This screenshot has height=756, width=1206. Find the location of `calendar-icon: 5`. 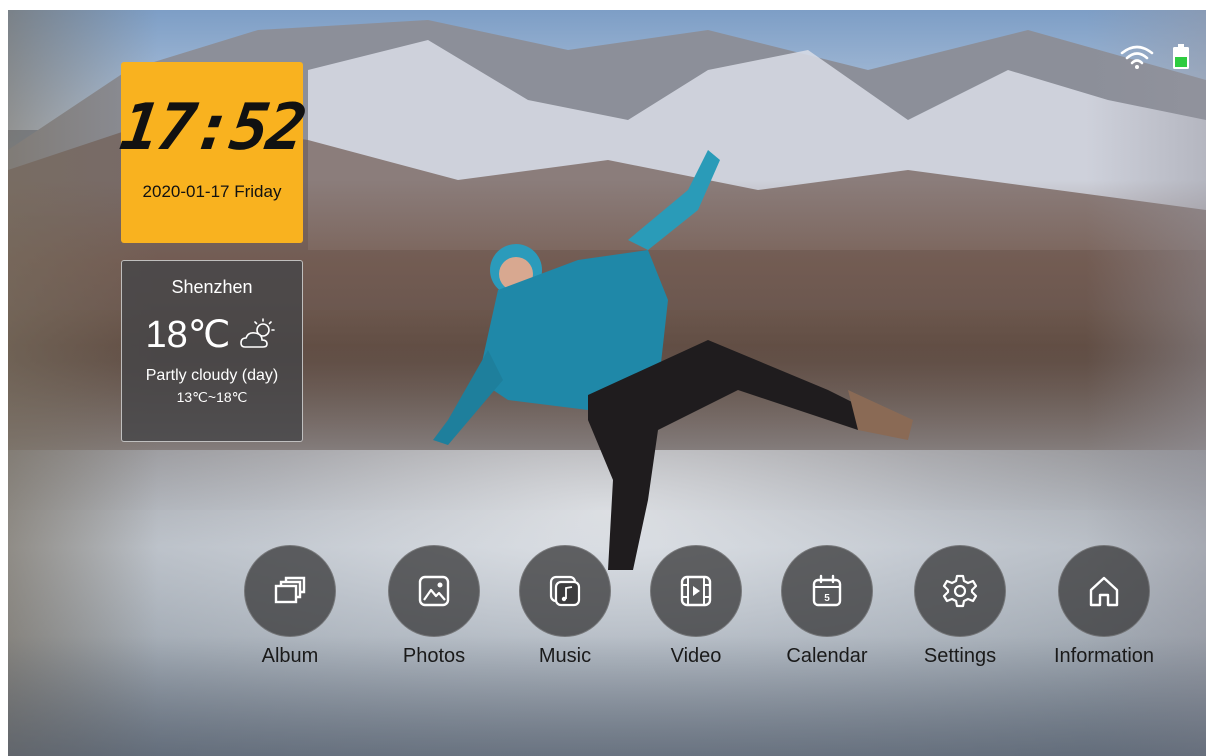

calendar-icon: 5 is located at coordinates (827, 590).